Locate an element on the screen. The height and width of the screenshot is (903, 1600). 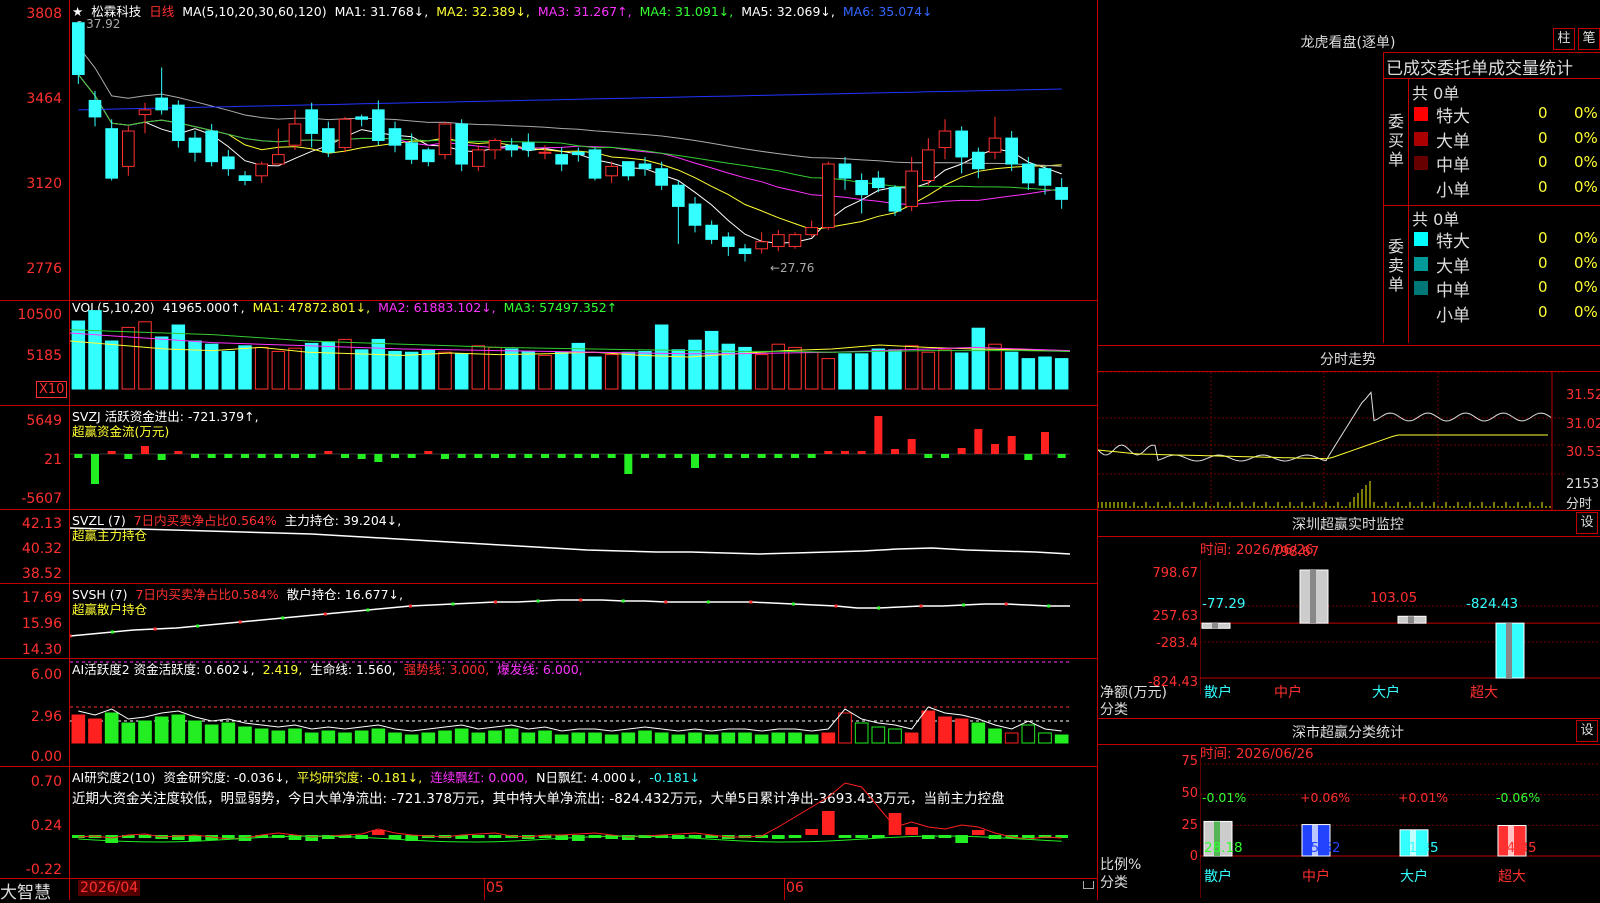
classify-settings-button: 设 is located at coordinates (1587, 731).